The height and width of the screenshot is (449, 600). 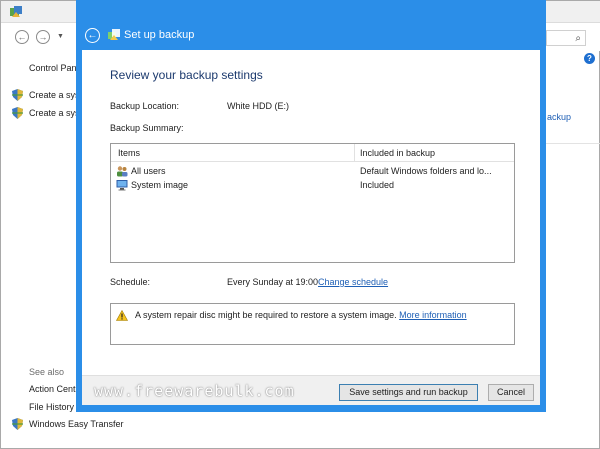 I want to click on schedule-label: Schedule:, so click(x=130, y=282).